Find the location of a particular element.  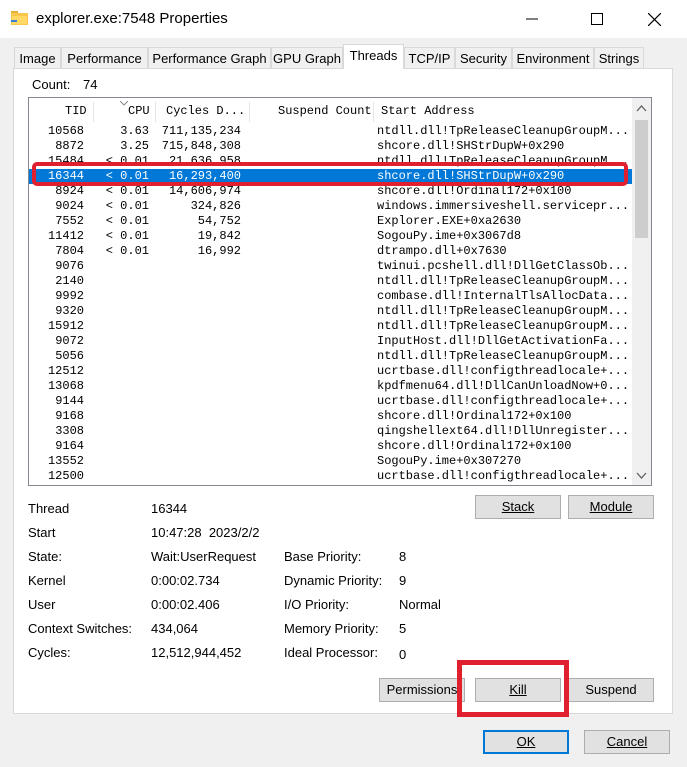

kernel-value: 0:00:02.734 is located at coordinates (185, 580).